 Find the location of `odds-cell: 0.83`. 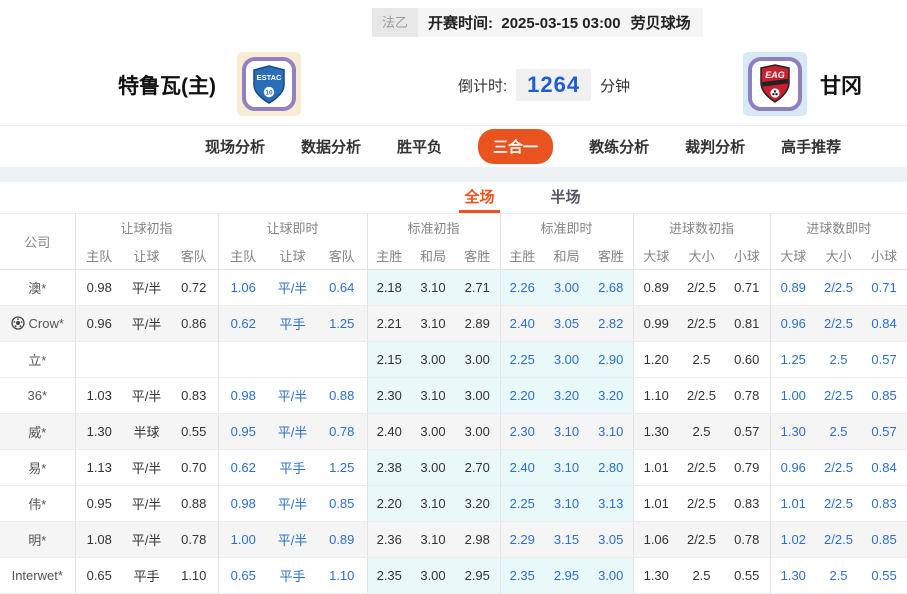

odds-cell: 0.83 is located at coordinates (194, 395).